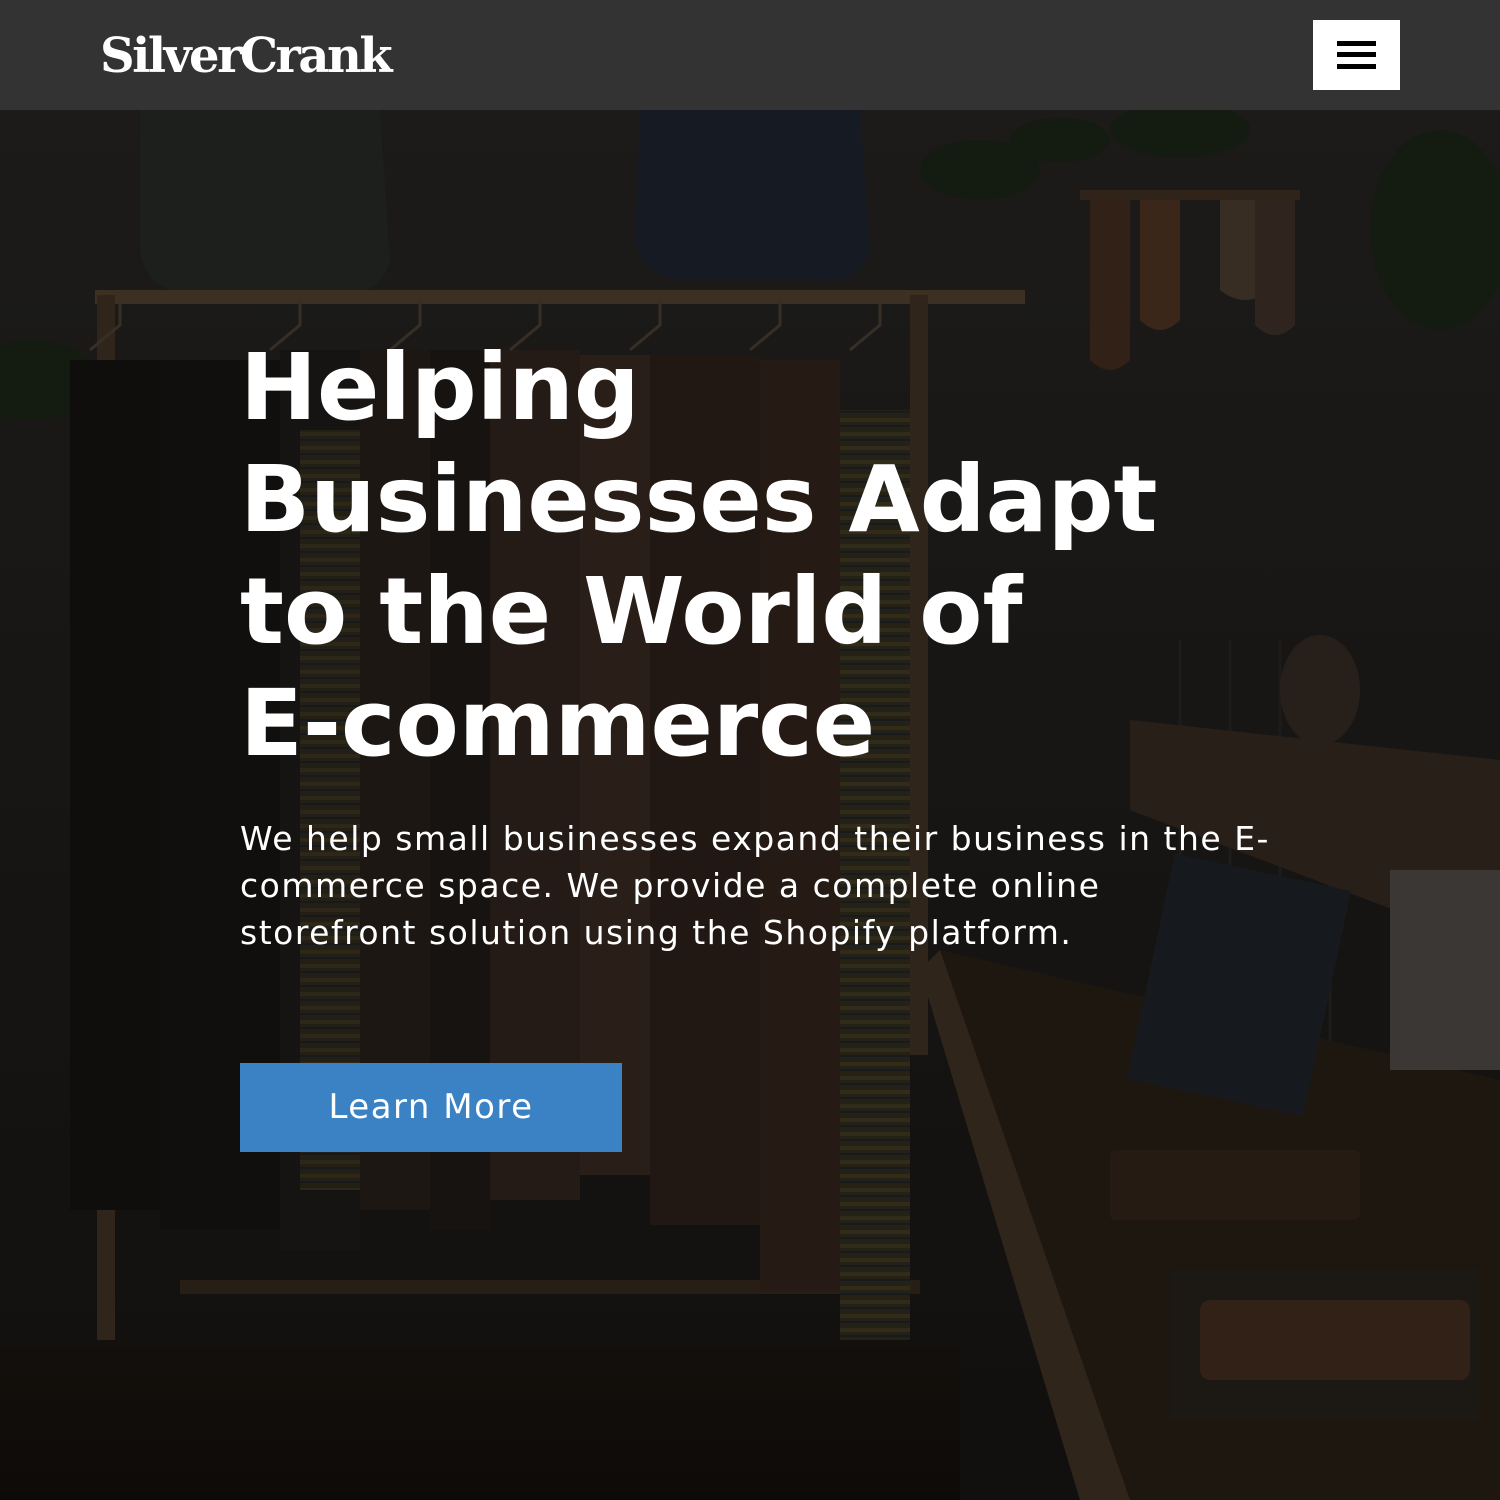 Image resolution: width=1500 pixels, height=1500 pixels. I want to click on hamburger-menu-icon, so click(1356, 55).